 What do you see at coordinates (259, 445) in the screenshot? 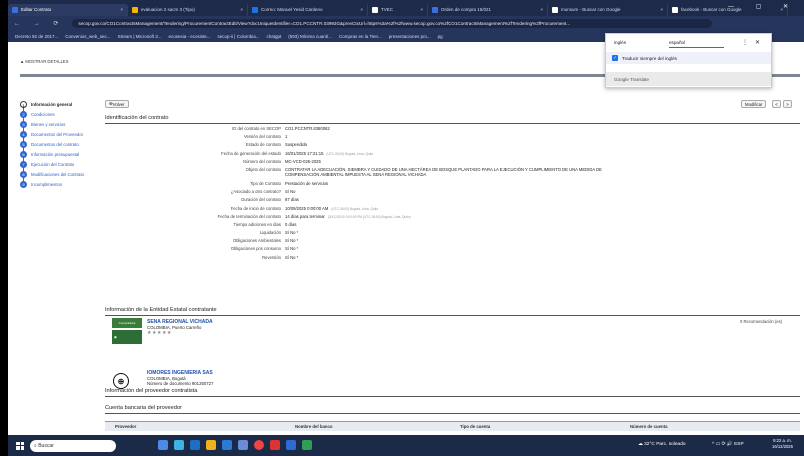
I see `chrome-icon` at bounding box center [259, 445].